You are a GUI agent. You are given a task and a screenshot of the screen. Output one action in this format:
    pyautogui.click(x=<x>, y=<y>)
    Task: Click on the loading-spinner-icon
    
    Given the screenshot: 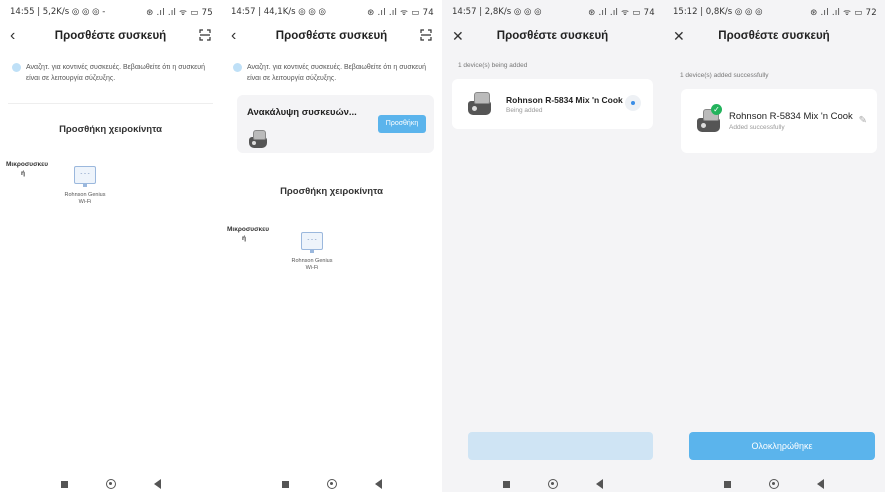 What is the action you would take?
    pyautogui.click(x=633, y=103)
    